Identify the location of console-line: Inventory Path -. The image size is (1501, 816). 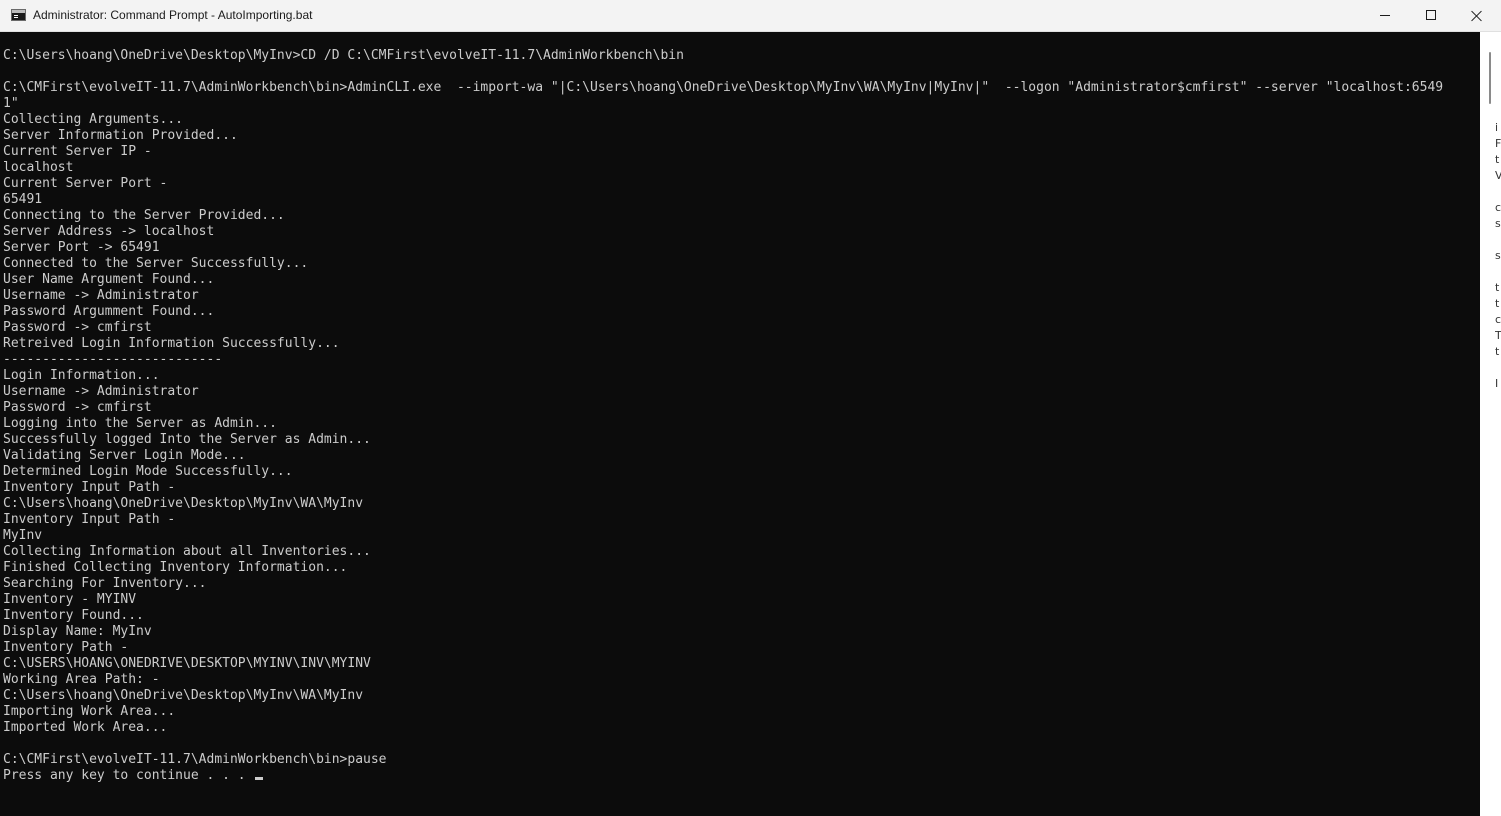
(741, 648).